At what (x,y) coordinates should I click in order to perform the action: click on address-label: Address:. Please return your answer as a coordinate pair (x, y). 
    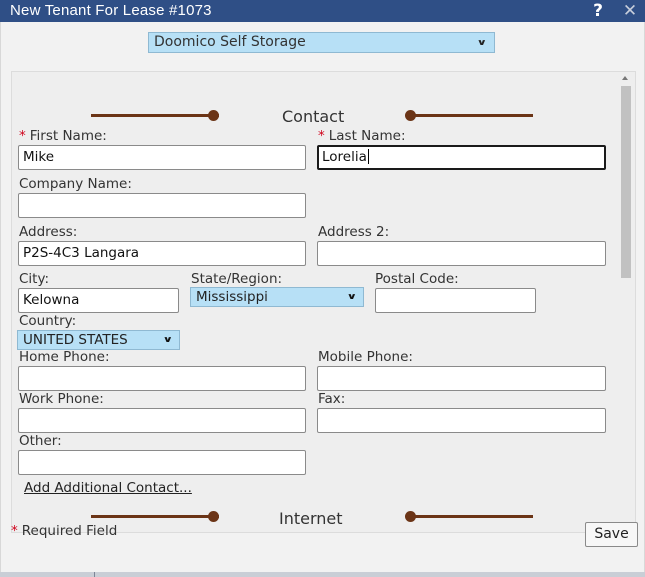
    Looking at the image, I should click on (48, 232).